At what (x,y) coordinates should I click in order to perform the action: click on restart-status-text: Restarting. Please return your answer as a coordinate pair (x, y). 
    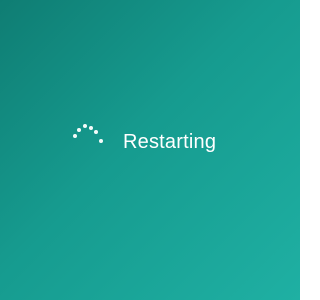
    Looking at the image, I should click on (170, 142).